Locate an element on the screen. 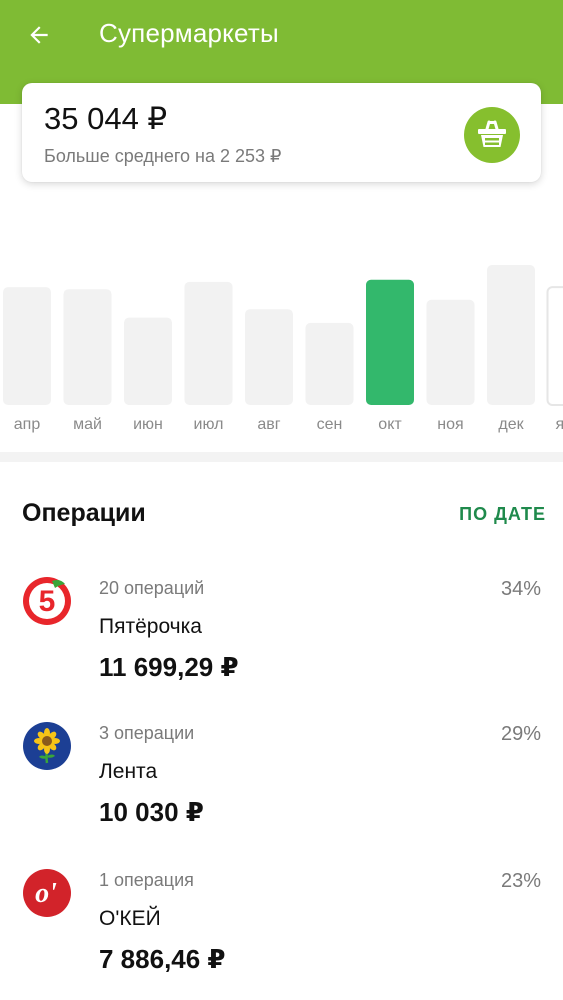 The width and height of the screenshot is (563, 1000). chart-month-label-3: июн is located at coordinates (148, 424).